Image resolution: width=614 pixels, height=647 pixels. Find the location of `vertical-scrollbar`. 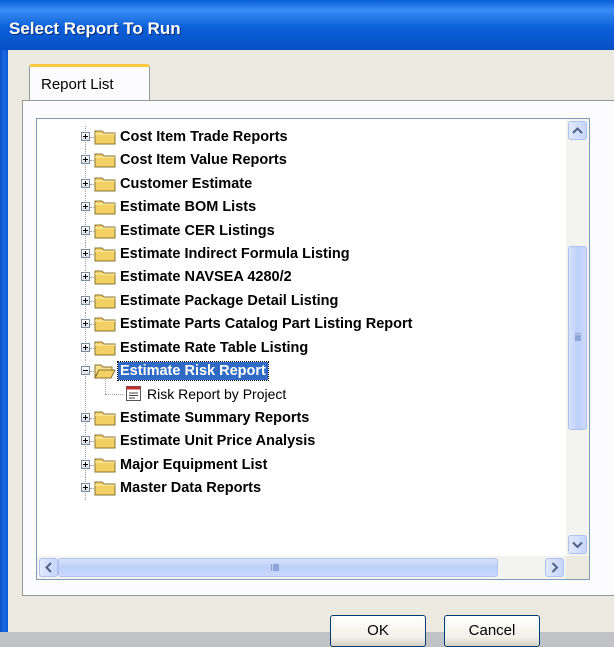

vertical-scrollbar is located at coordinates (577, 337).